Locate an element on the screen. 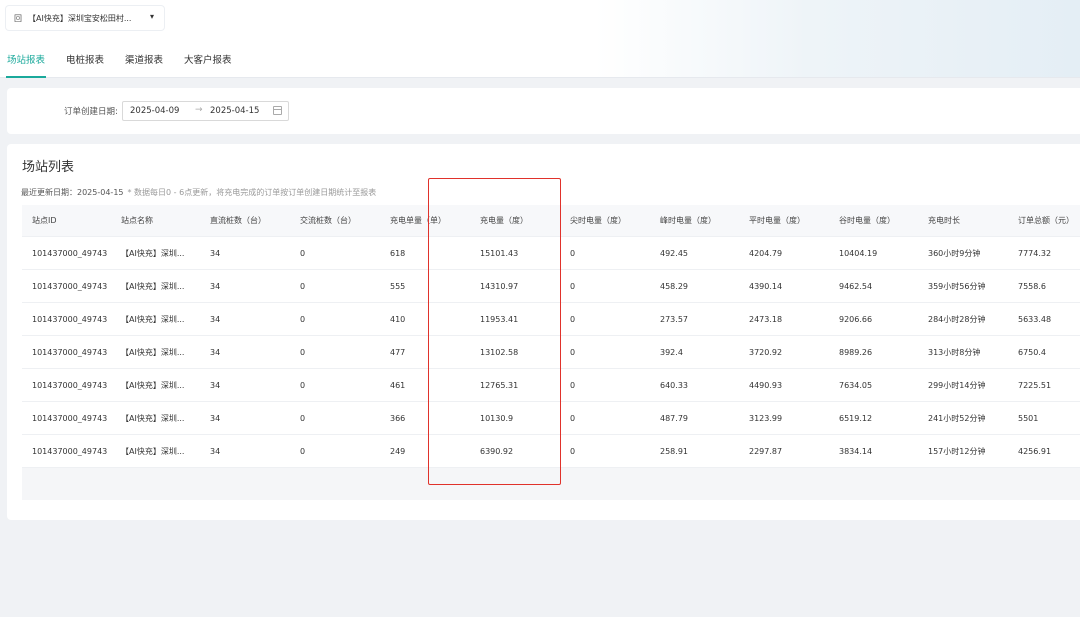 The image size is (1080, 617). table-cell: 366 is located at coordinates (398, 418).